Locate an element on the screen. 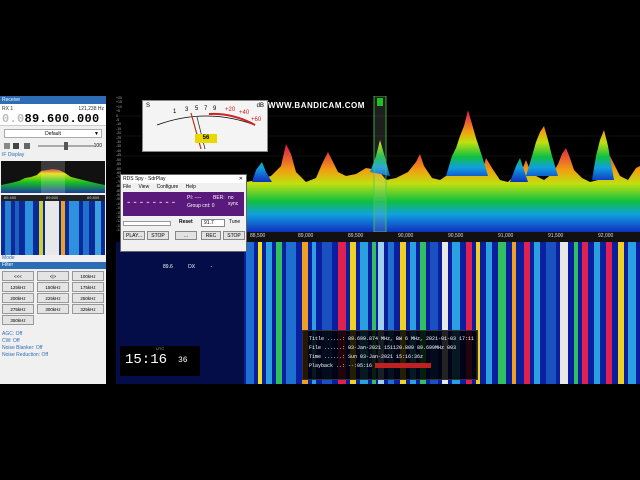 The height and width of the screenshot is (480, 640). rds-frequency-select: 91.7 is located at coordinates (213, 223).